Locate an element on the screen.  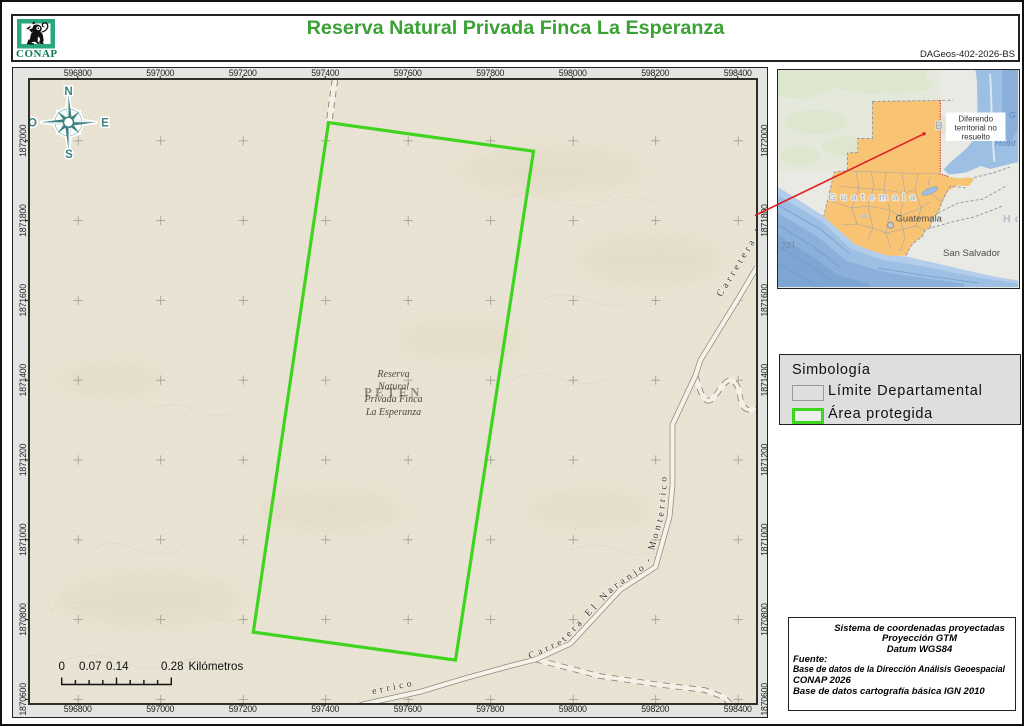
svg-text: 0 is located at coordinates (61, 666).